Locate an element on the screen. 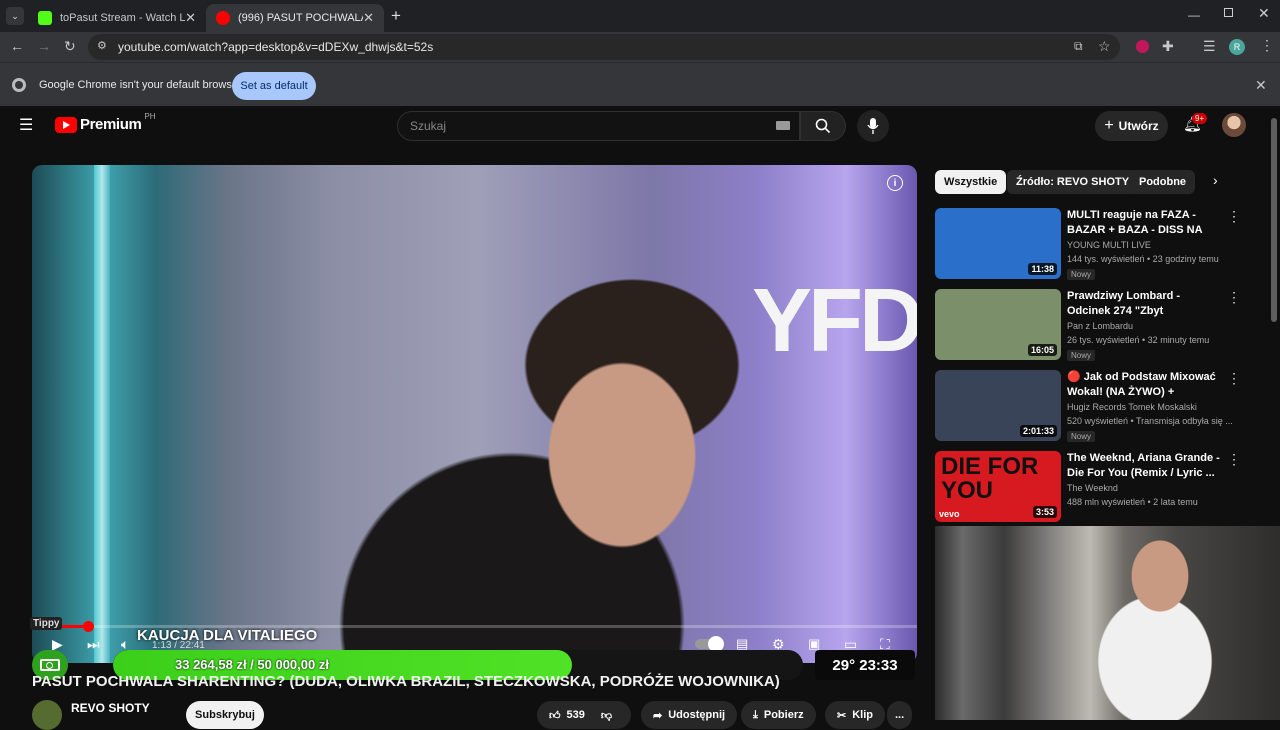  subscribe-button: Subskrybuj is located at coordinates (225, 715).